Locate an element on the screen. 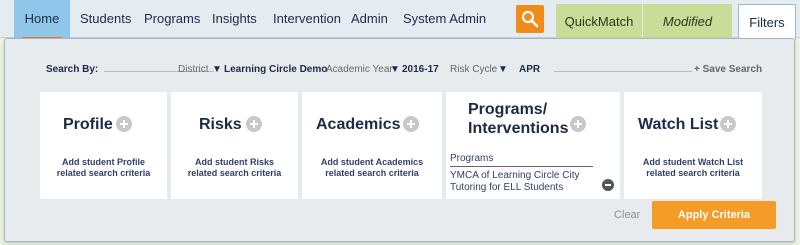 The image size is (800, 245). program-item-2: Tutoring for ELL Students is located at coordinates (507, 187).